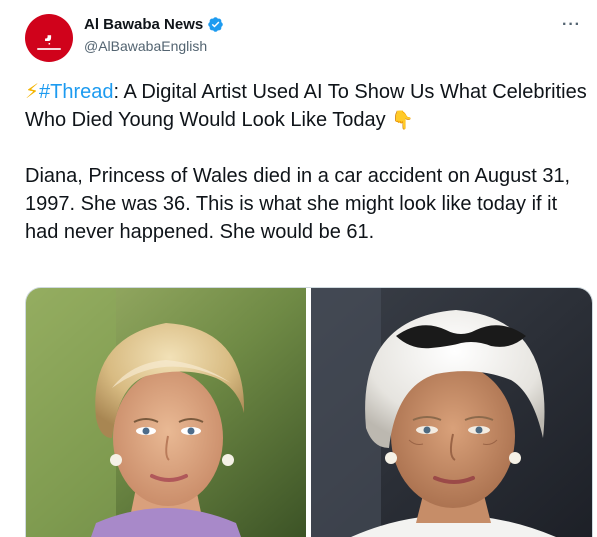 This screenshot has width=597, height=537. Describe the element at coordinates (49, 34) in the screenshot. I see `avatar-logo: ﺑ` at that location.